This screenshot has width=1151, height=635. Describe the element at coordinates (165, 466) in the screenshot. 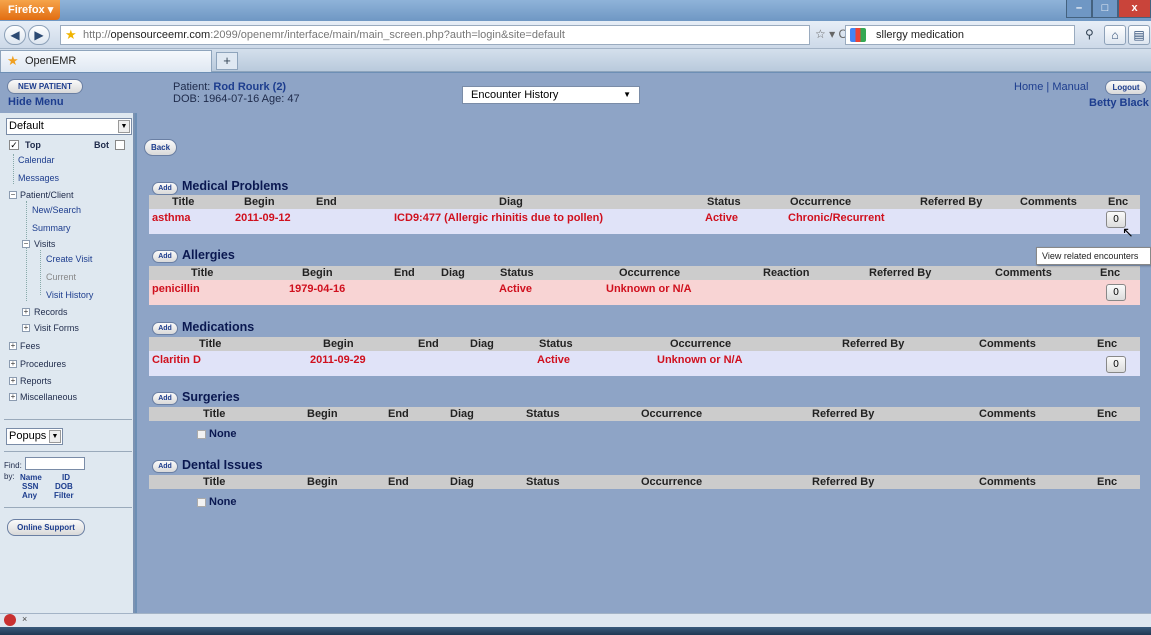

I see `add-dental-issue-button: Add` at that location.